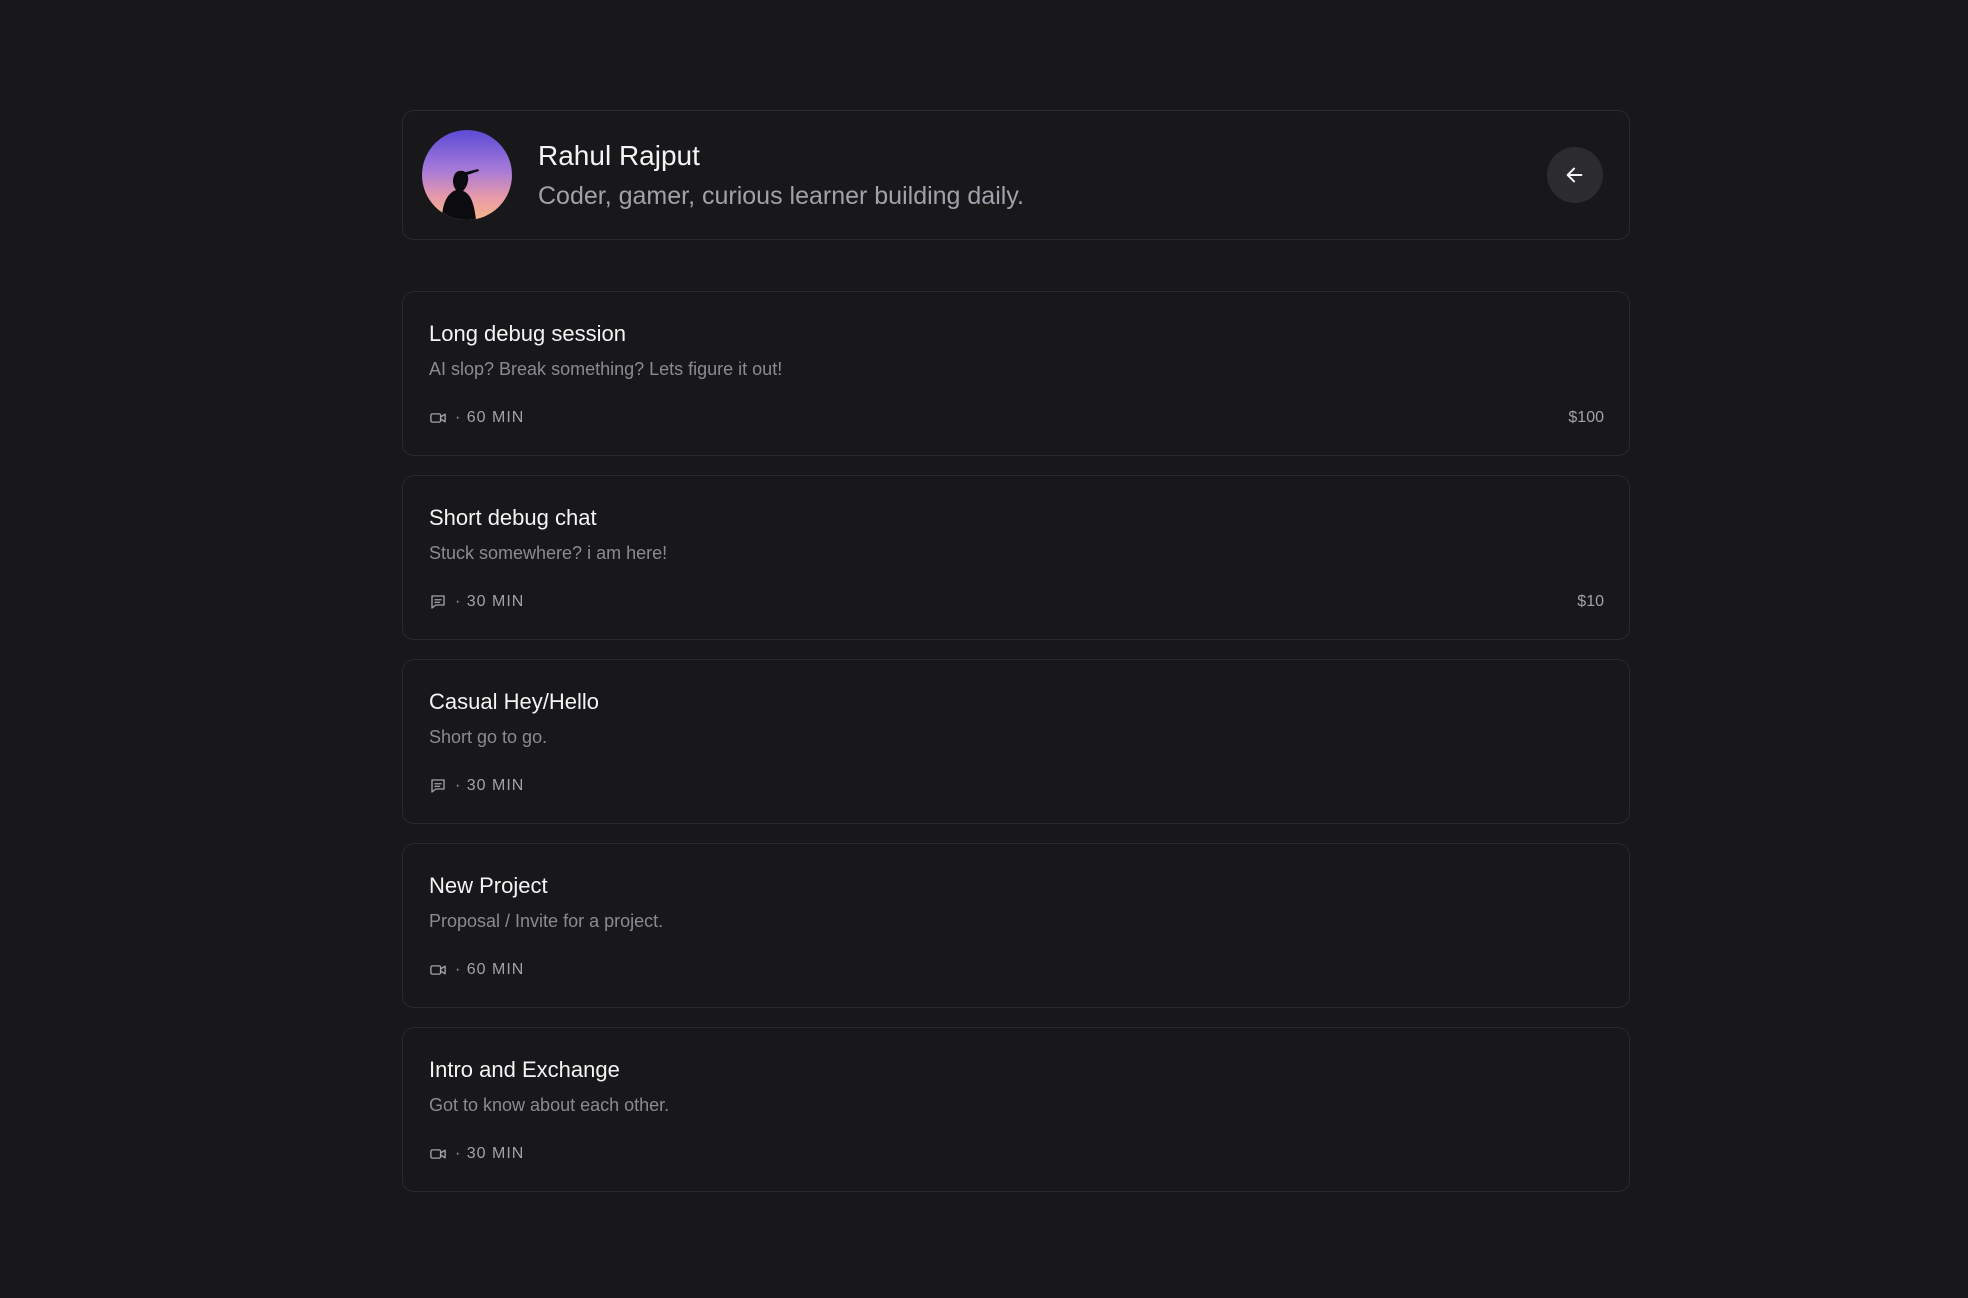  Describe the element at coordinates (514, 701) in the screenshot. I see `event-title: Casual Hey/Hello` at that location.